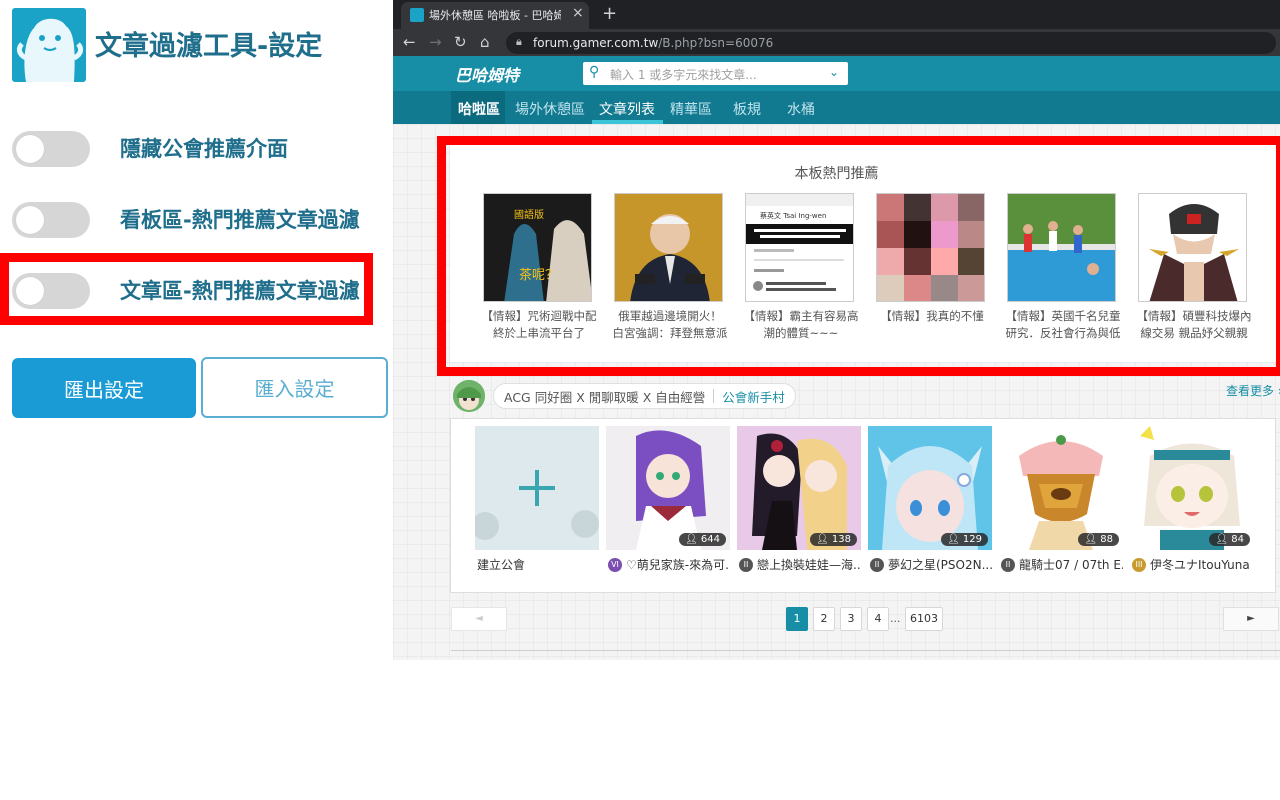 This screenshot has width=1280, height=800. Describe the element at coordinates (841, 539) in the screenshot. I see `member-count-value: 138` at that location.